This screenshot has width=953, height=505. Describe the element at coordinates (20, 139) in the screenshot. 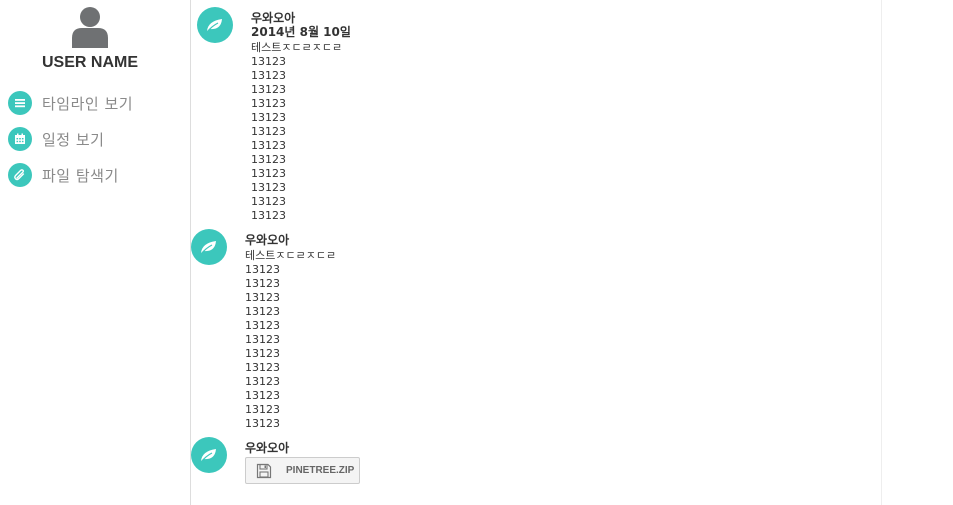

I see `calendar-icon` at that location.